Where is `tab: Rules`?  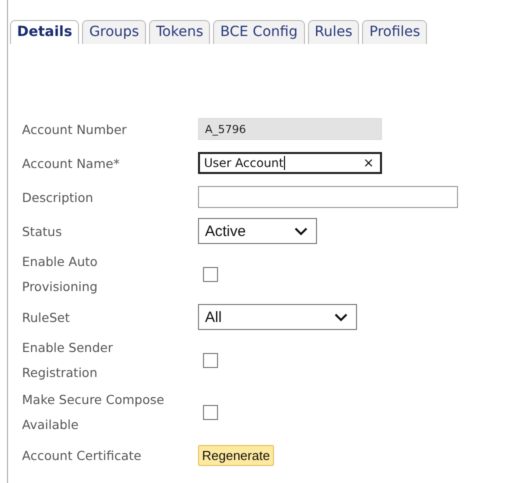
tab: Rules is located at coordinates (334, 32).